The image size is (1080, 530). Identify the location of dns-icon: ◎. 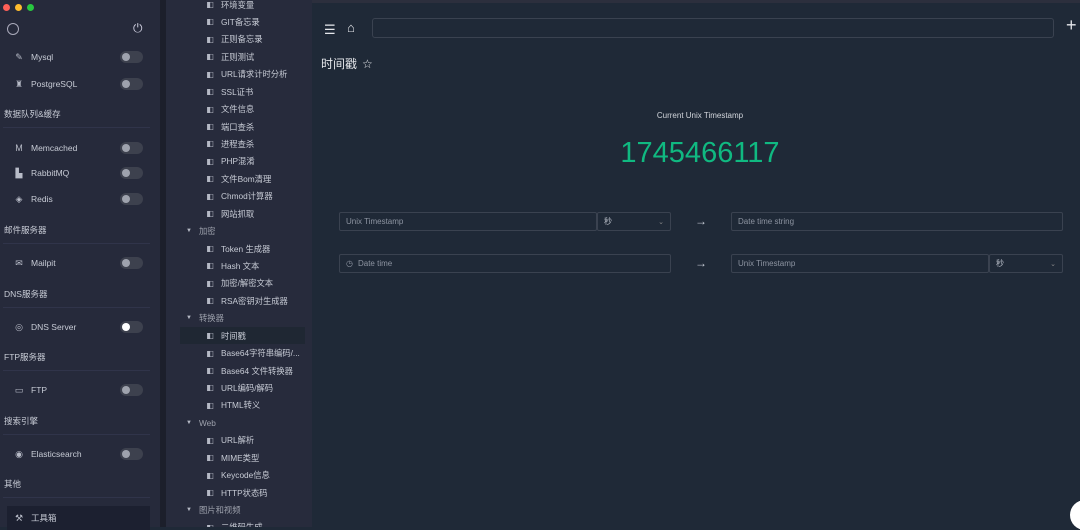
(19, 326).